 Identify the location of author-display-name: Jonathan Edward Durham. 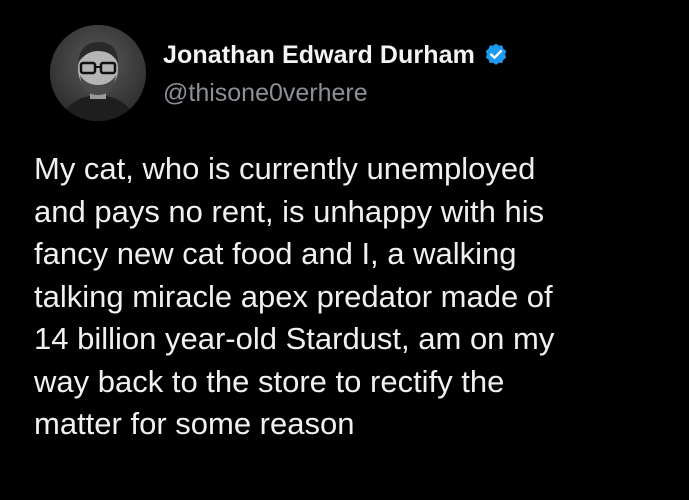
(319, 55).